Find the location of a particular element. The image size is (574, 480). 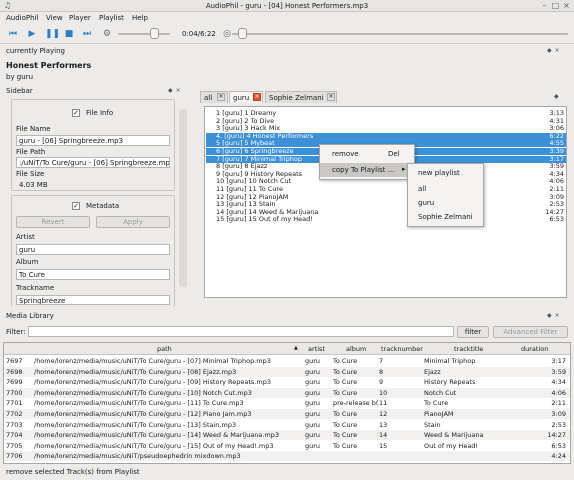

seek-slider is located at coordinates (400, 34).